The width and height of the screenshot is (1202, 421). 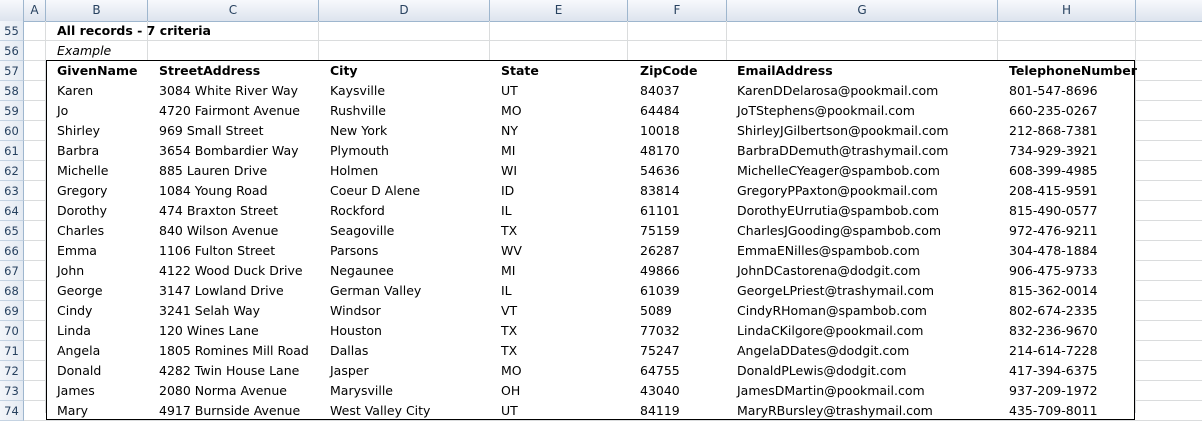 I want to click on cell-state: WI, so click(x=509, y=171).